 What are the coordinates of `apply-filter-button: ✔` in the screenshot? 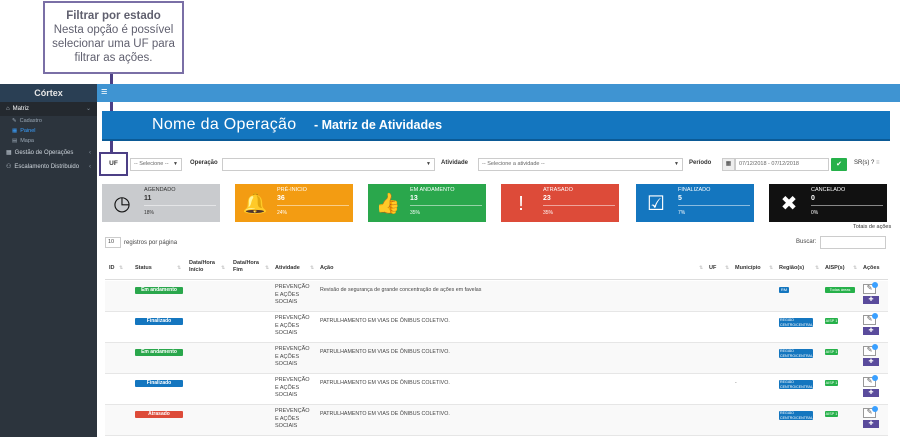 It's located at (839, 164).